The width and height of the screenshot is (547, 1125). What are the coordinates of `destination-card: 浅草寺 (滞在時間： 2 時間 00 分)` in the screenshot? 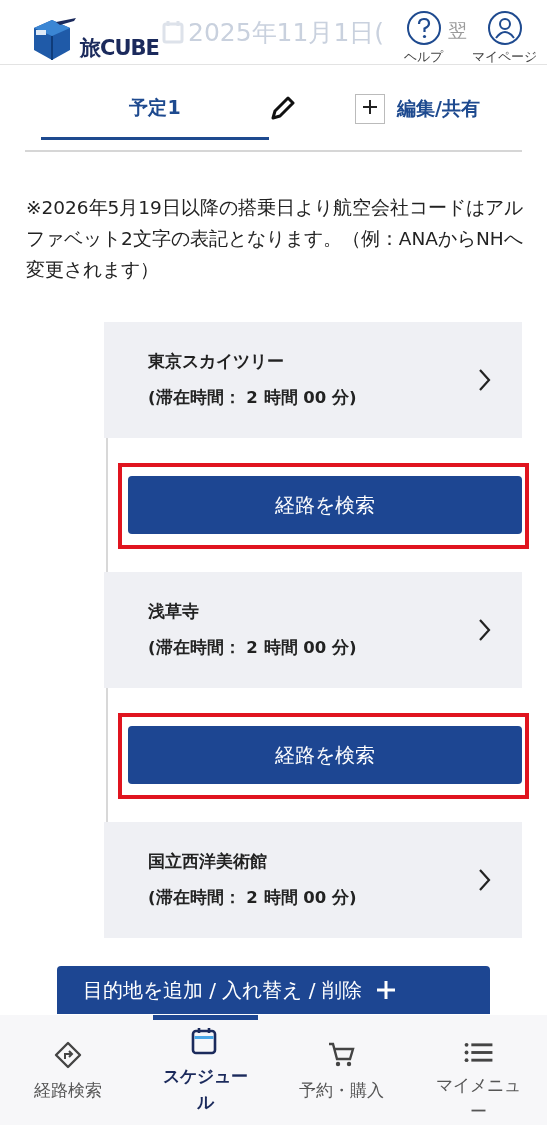 It's located at (313, 630).